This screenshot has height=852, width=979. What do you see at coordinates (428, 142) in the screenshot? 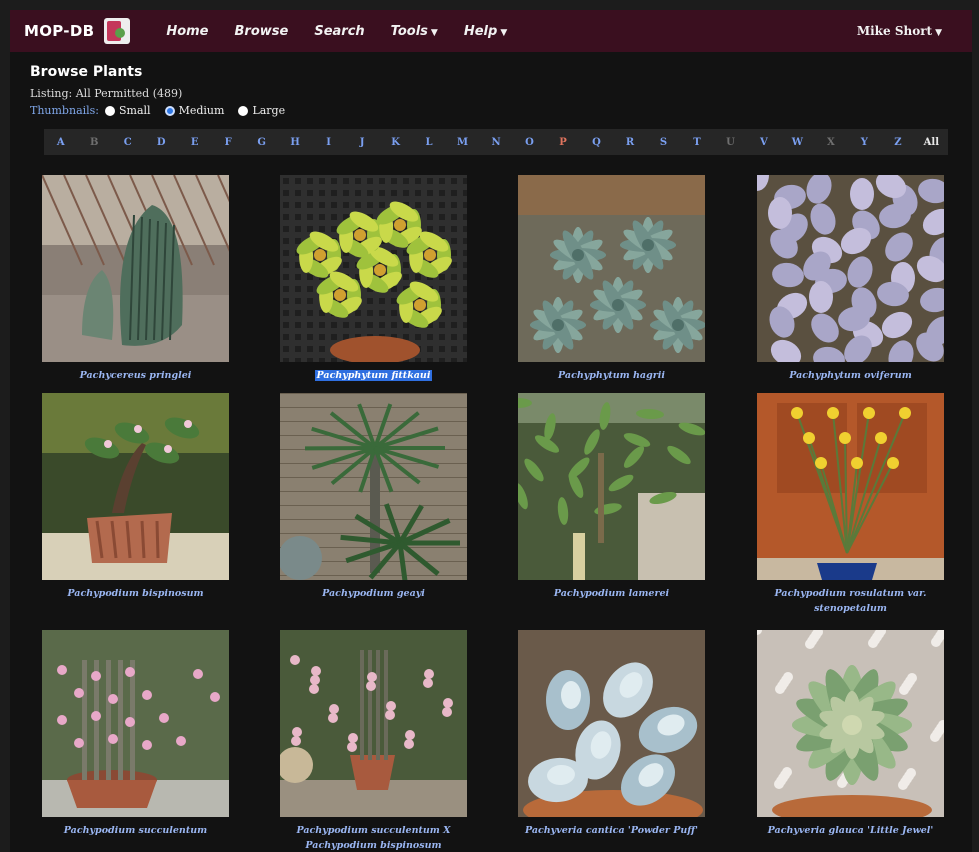
I see `letter-filter-l: L` at bounding box center [428, 142].